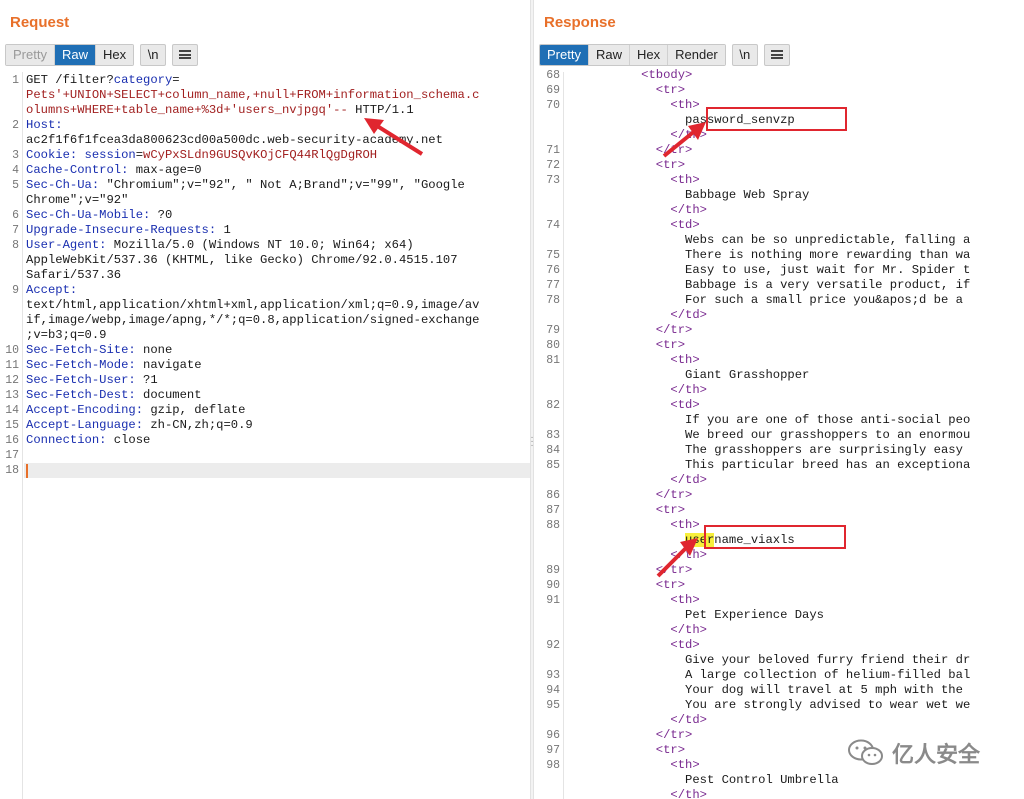  I want to click on line-number: 81, so click(553, 360).